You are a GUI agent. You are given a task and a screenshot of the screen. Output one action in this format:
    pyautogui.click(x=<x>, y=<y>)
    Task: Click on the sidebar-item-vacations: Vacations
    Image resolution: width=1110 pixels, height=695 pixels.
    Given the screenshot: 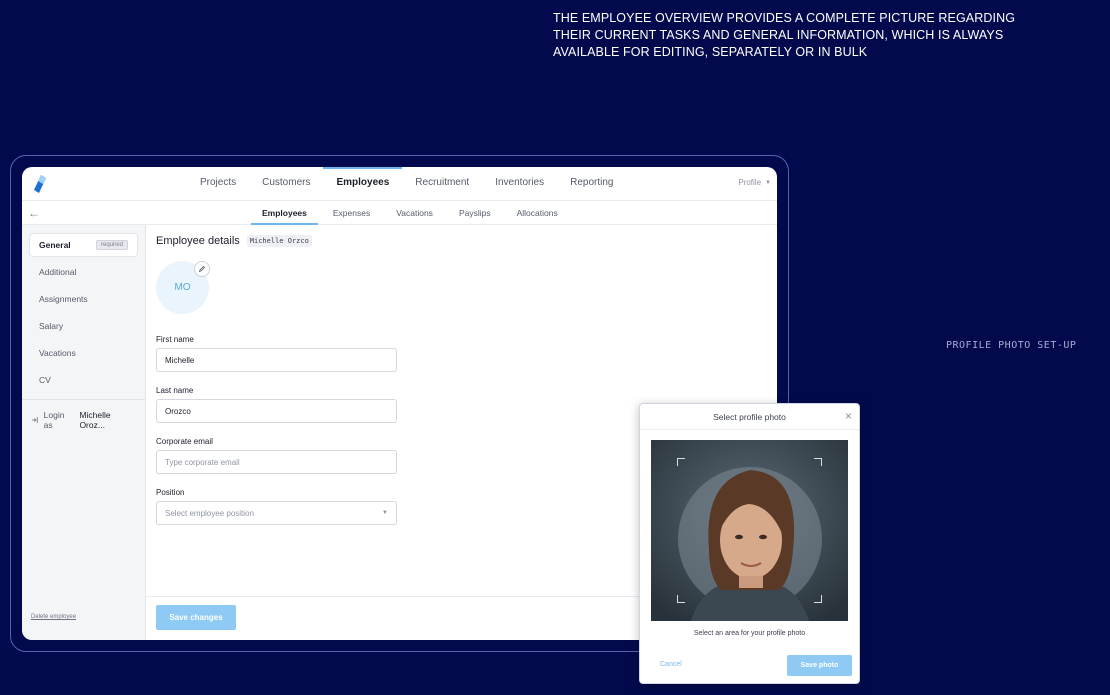 What is the action you would take?
    pyautogui.click(x=83, y=353)
    